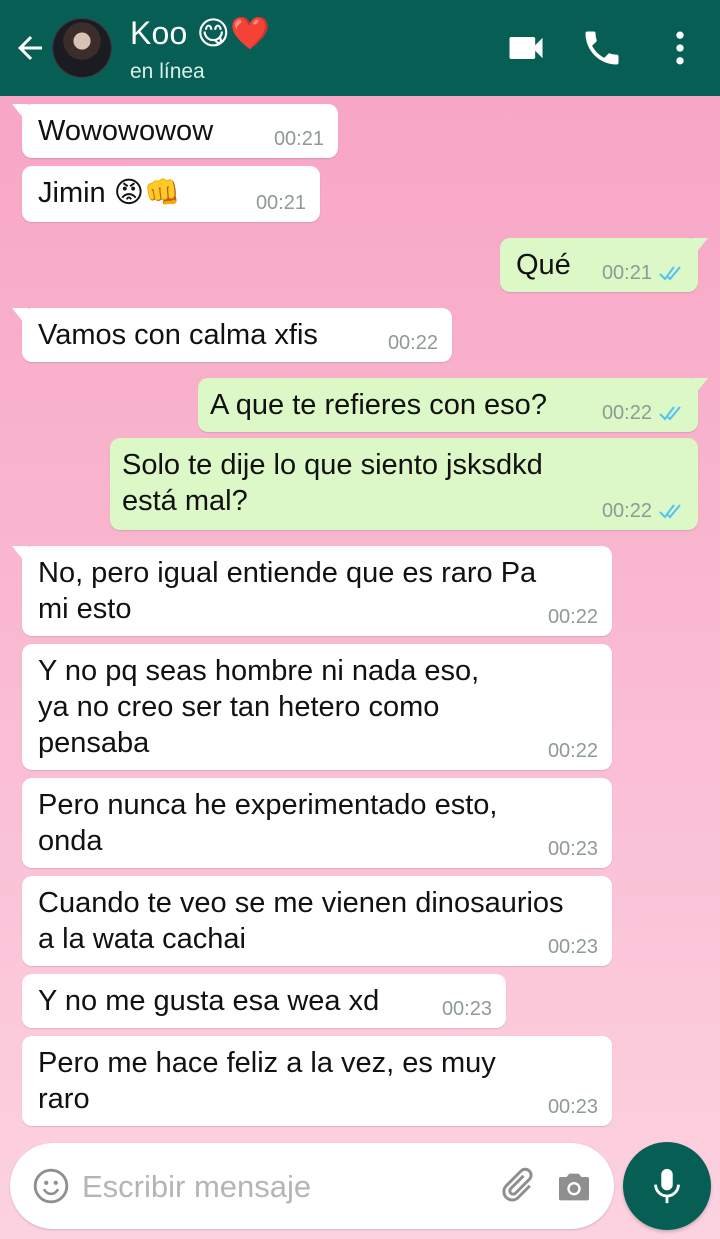  What do you see at coordinates (360, 48) in the screenshot?
I see `chat-header: Koo 😋❤️ en línea` at bounding box center [360, 48].